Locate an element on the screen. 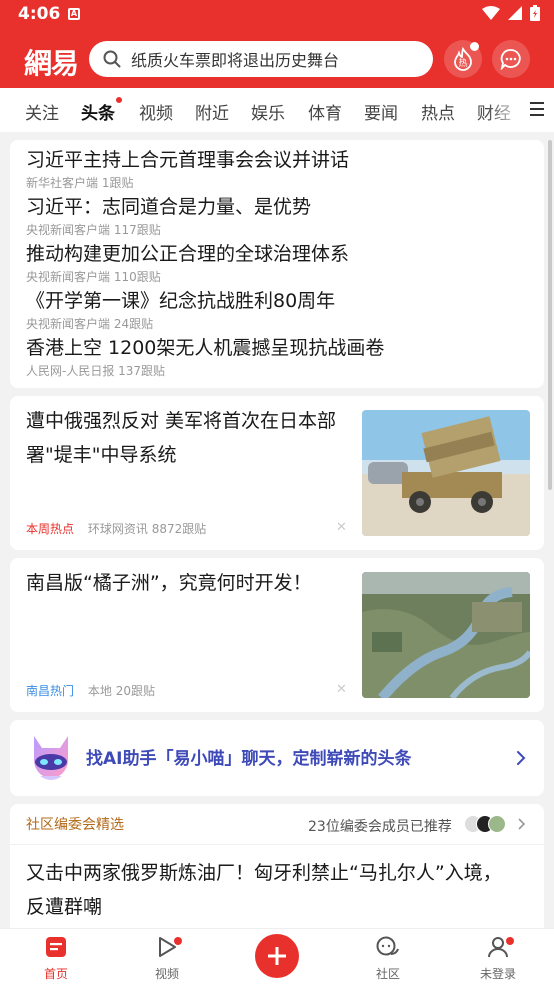 The height and width of the screenshot is (984, 554). aerial-city-image is located at coordinates (446, 635).